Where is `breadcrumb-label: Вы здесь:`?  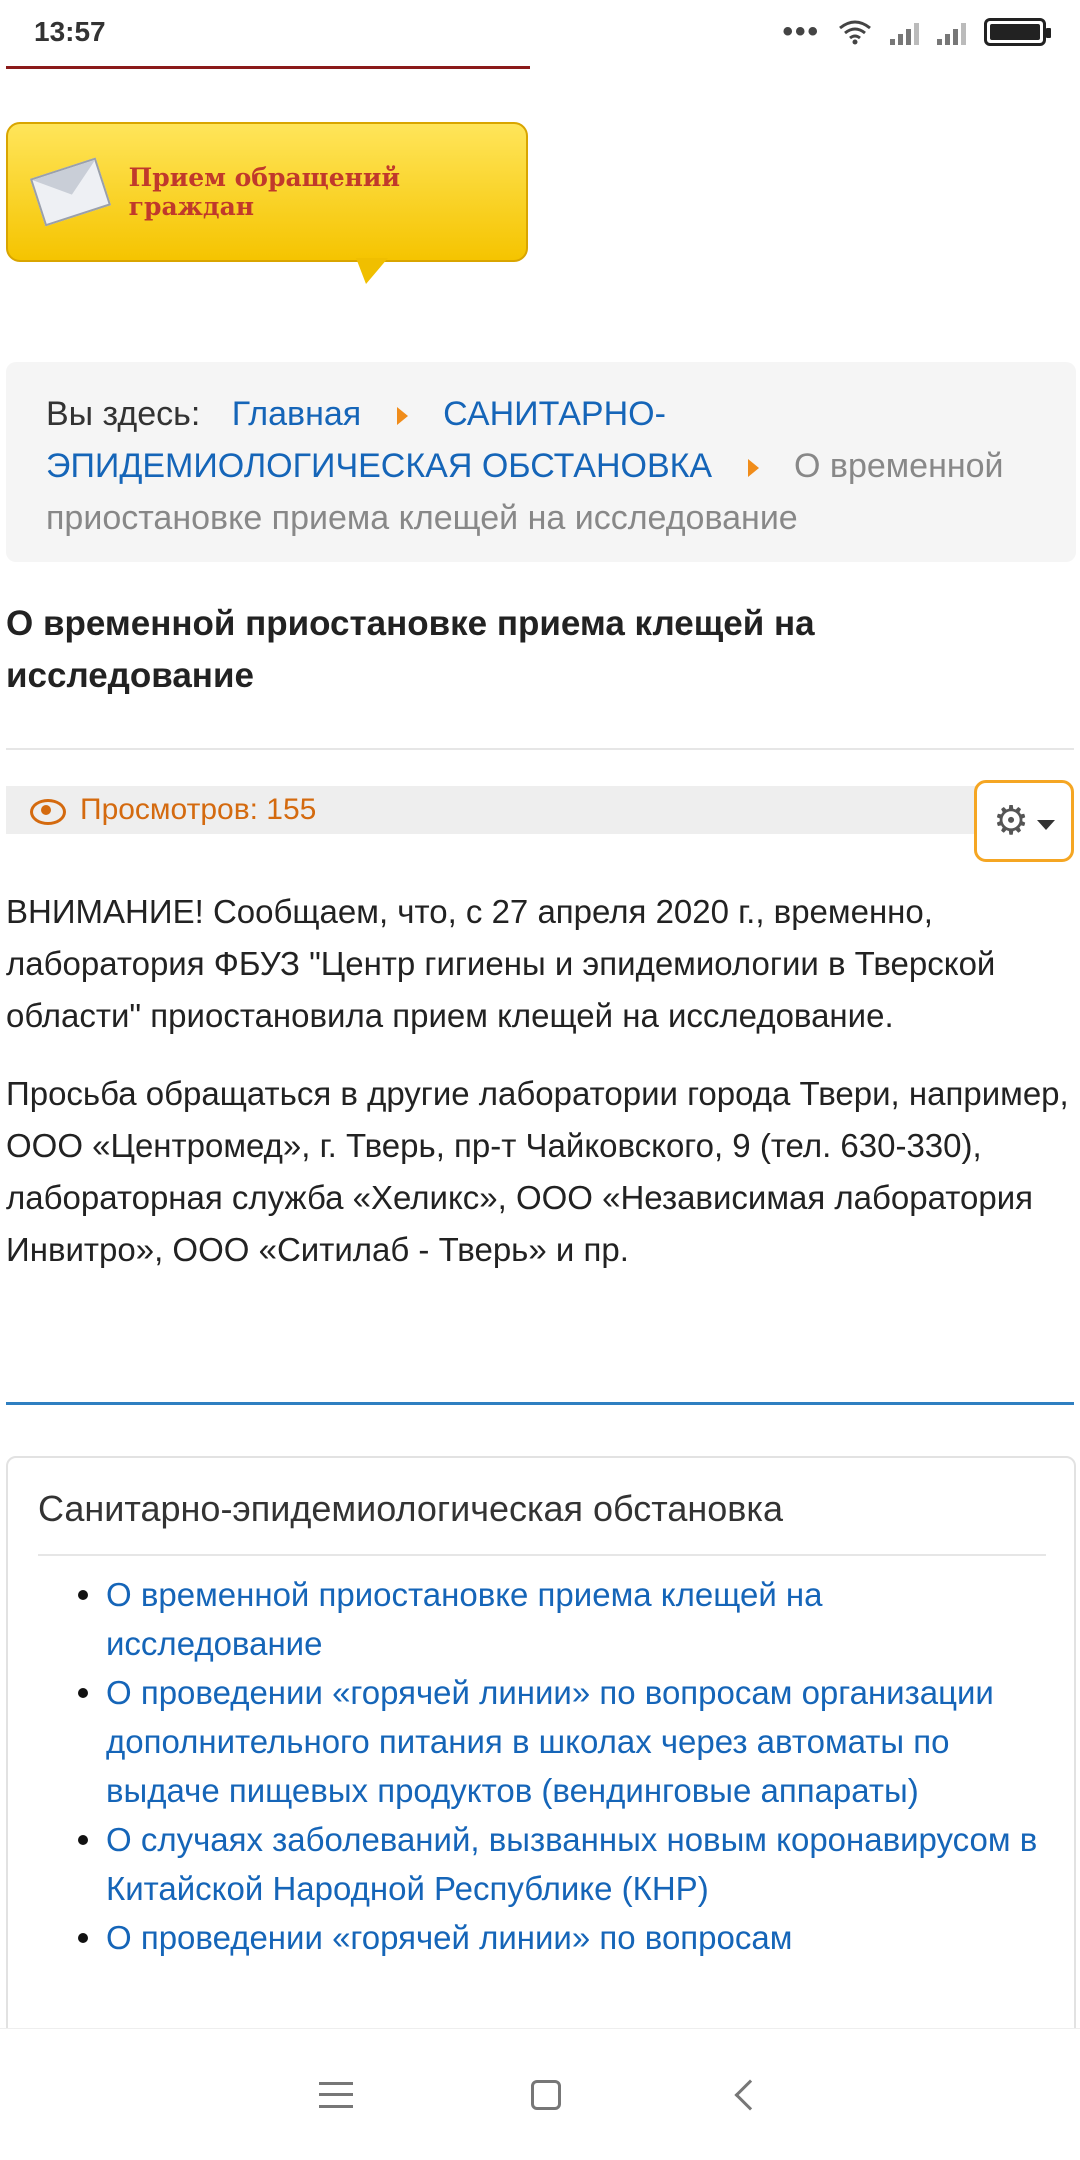
breadcrumb-label: Вы здесь: is located at coordinates (123, 414).